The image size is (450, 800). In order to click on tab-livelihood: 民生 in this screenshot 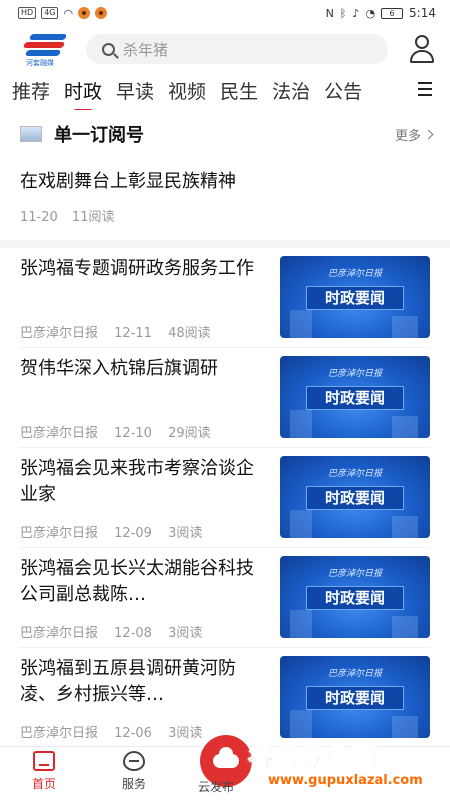, I will do `click(239, 90)`.